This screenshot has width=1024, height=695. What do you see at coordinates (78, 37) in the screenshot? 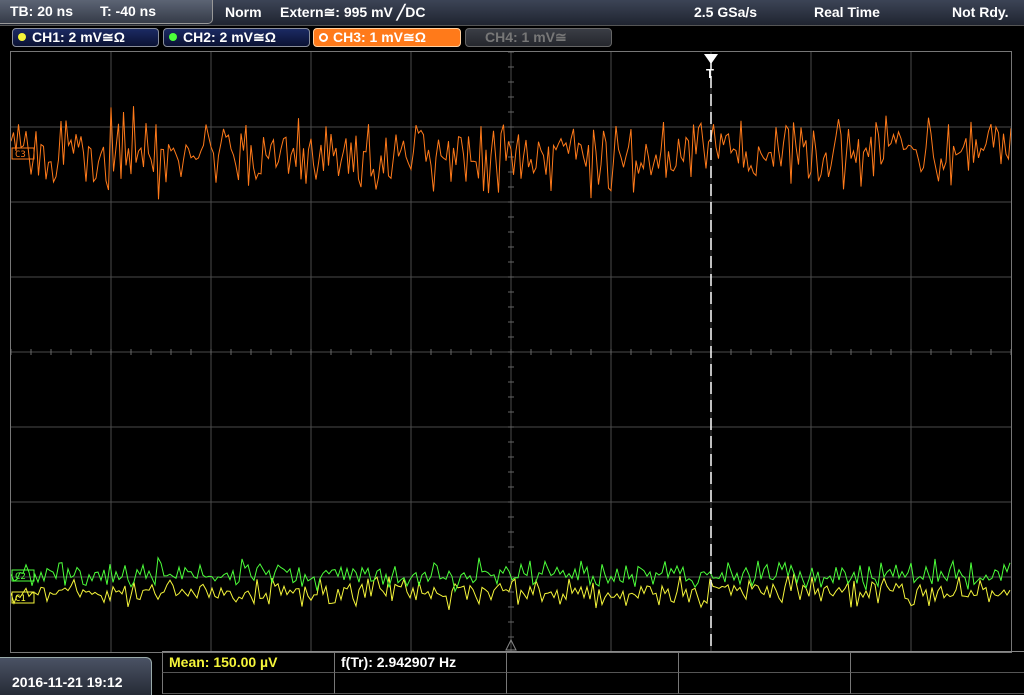
I see `channel-1-label: CH1: 2 mV≅Ω` at bounding box center [78, 37].